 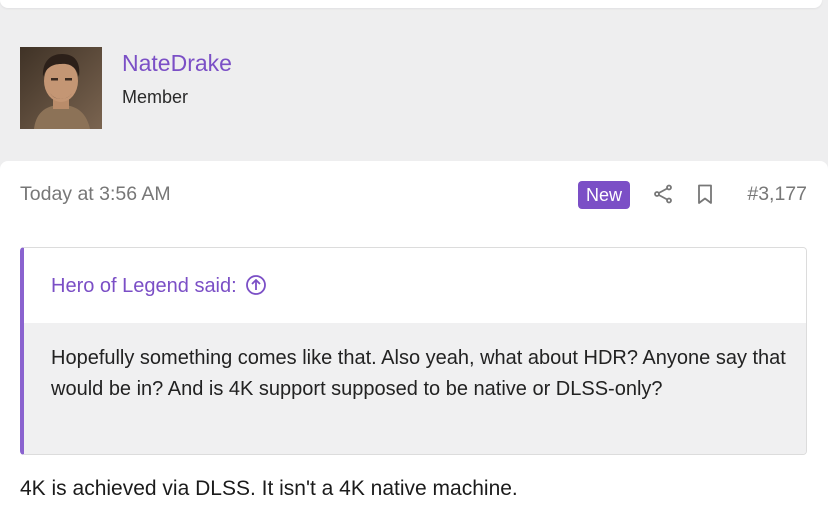 What do you see at coordinates (177, 63) in the screenshot?
I see `username-link: NateDrake` at bounding box center [177, 63].